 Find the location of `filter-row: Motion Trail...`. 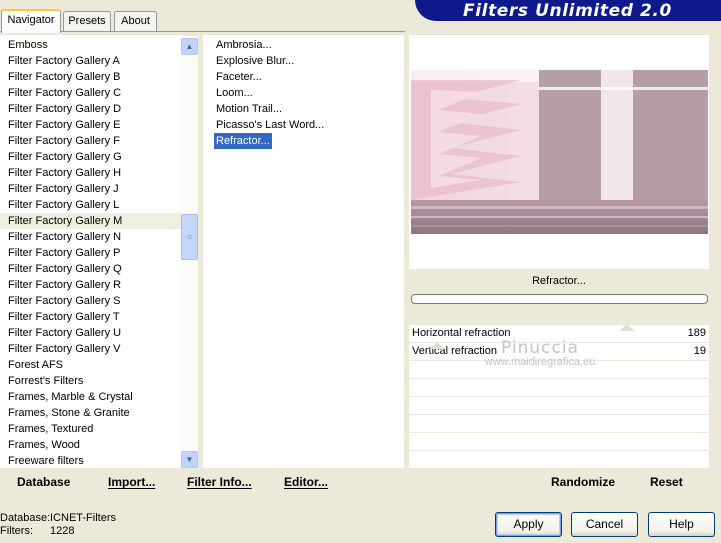

filter-row: Motion Trail... is located at coordinates (303, 109).